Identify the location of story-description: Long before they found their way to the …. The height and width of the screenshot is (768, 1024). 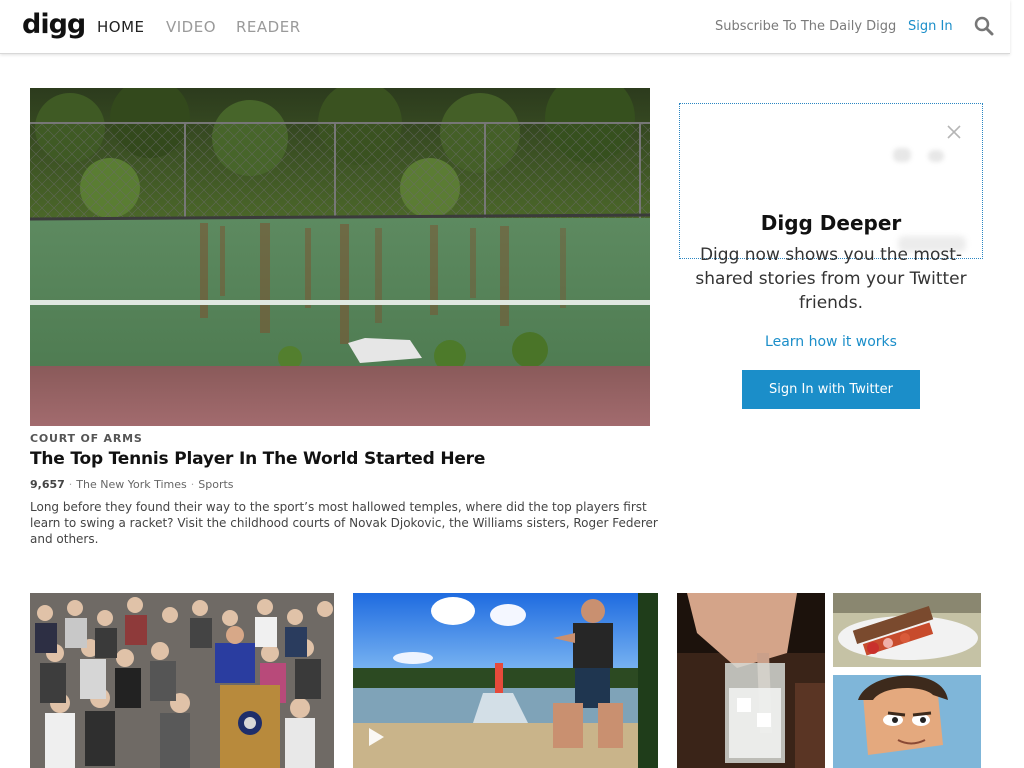
(344, 523).